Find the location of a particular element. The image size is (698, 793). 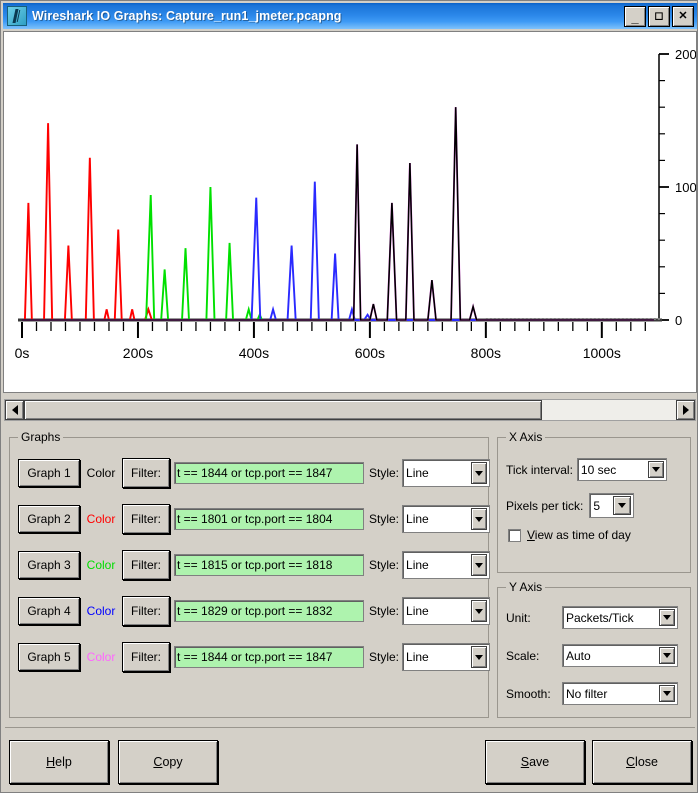

pixels-per-tick-row: Pixels per tick: 5 is located at coordinates (595, 505).